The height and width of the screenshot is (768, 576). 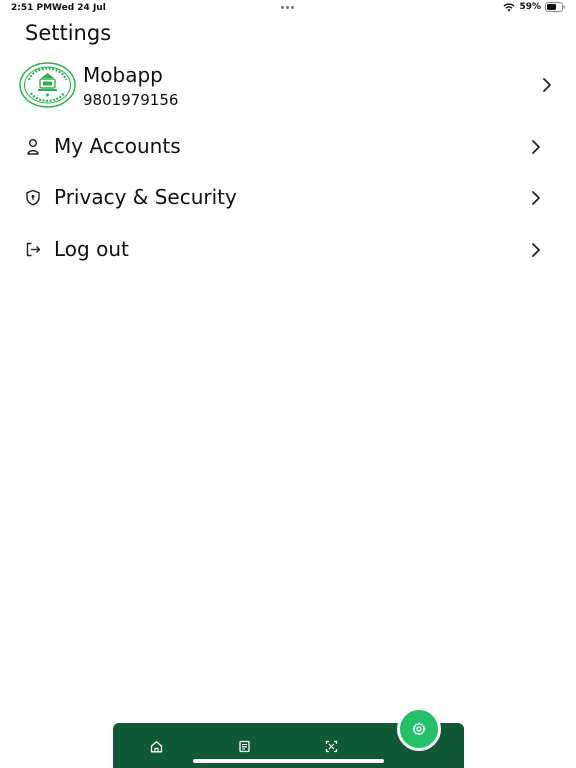 I want to click on profile-phone: 9801979156, so click(x=131, y=100).